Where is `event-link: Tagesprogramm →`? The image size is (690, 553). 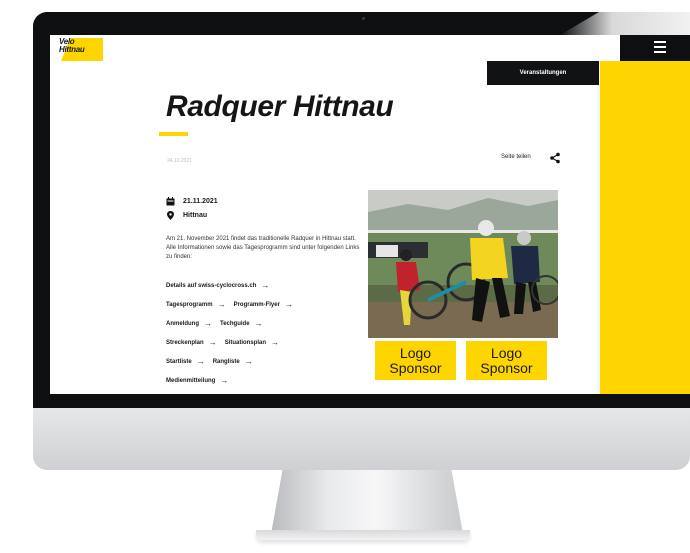
event-link: Tagesprogramm → is located at coordinates (196, 304).